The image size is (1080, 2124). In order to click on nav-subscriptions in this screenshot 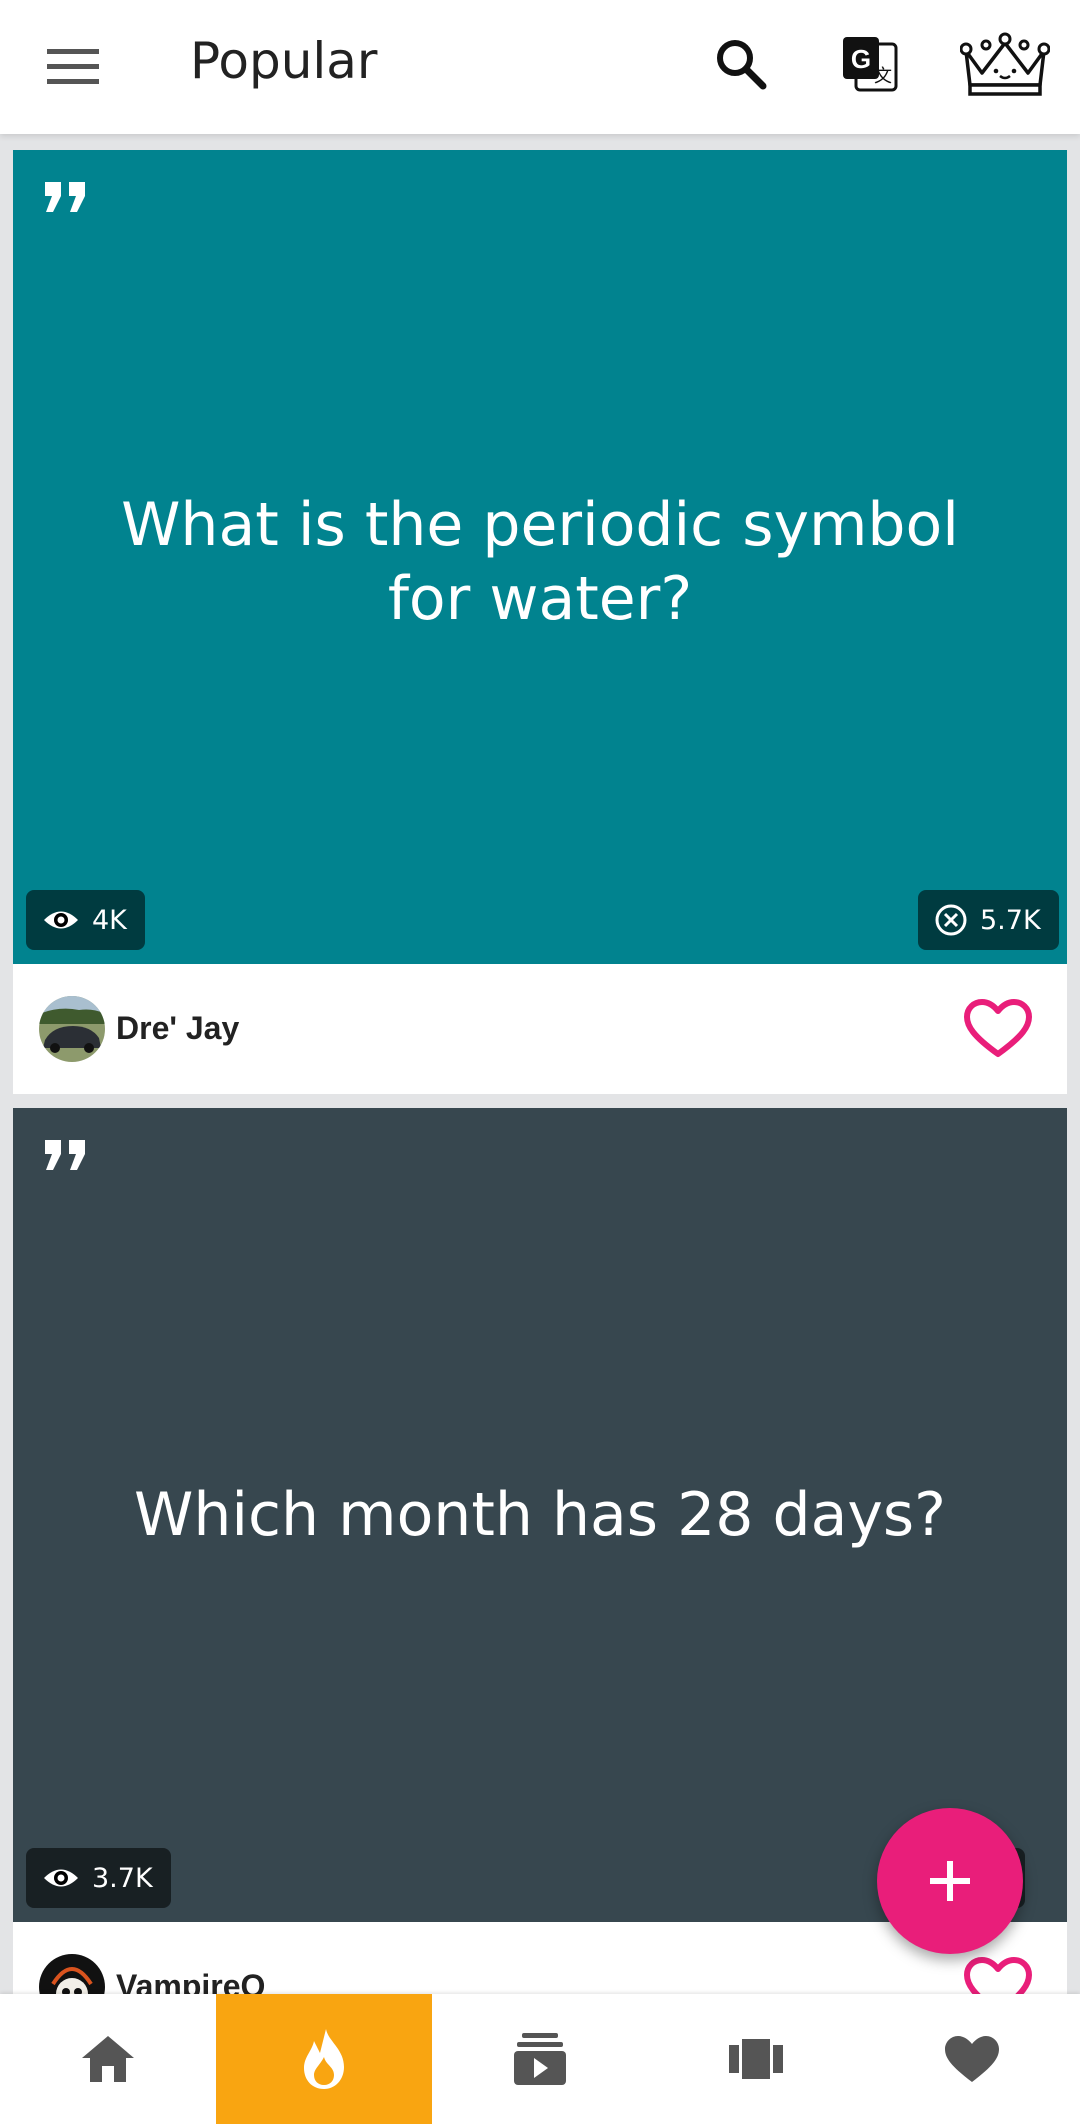, I will do `click(540, 2059)`.